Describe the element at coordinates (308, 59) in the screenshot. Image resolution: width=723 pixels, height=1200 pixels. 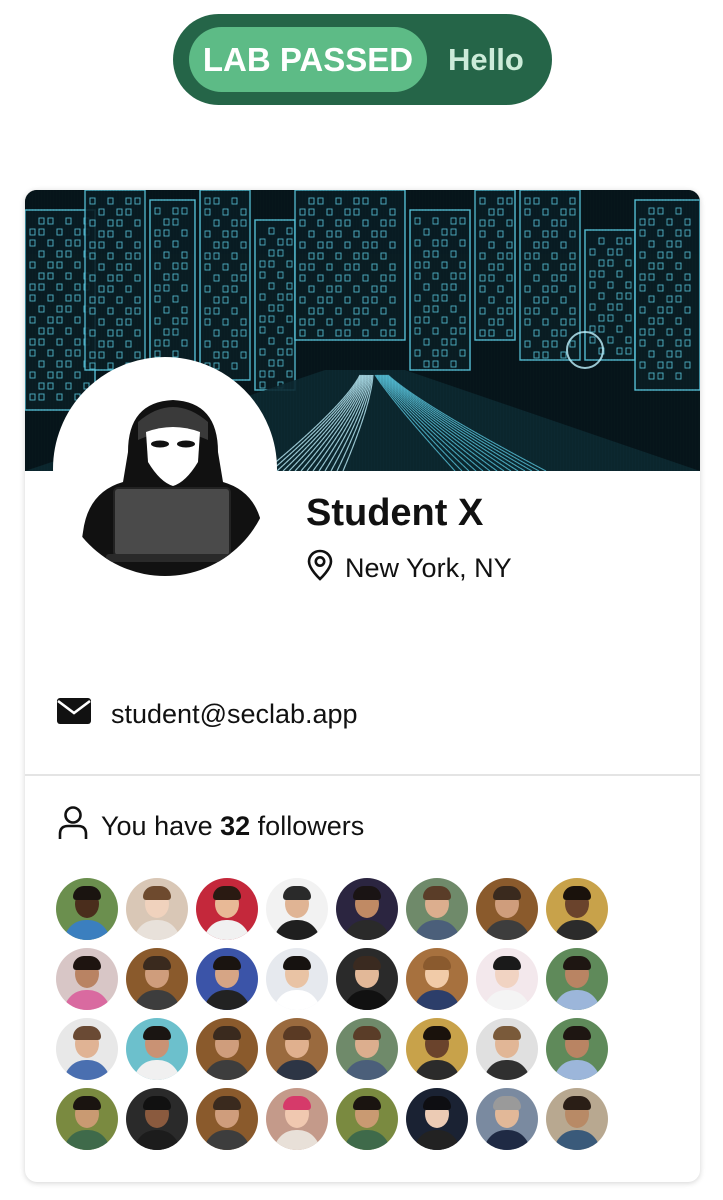
I see `lab-passed-badge: LAB PASSED` at that location.